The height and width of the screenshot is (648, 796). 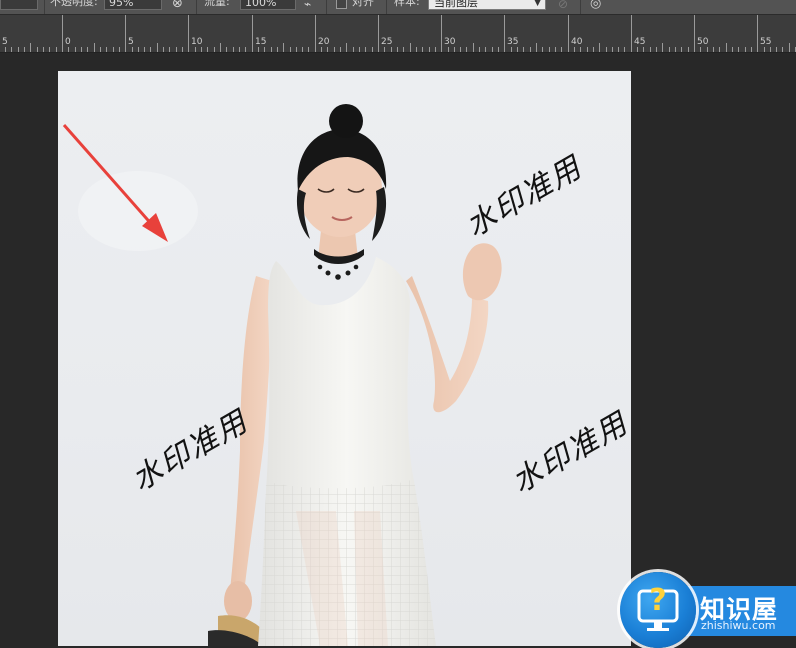 What do you see at coordinates (74, 4) in the screenshot?
I see `opacity-label: 不透明度:` at bounding box center [74, 4].